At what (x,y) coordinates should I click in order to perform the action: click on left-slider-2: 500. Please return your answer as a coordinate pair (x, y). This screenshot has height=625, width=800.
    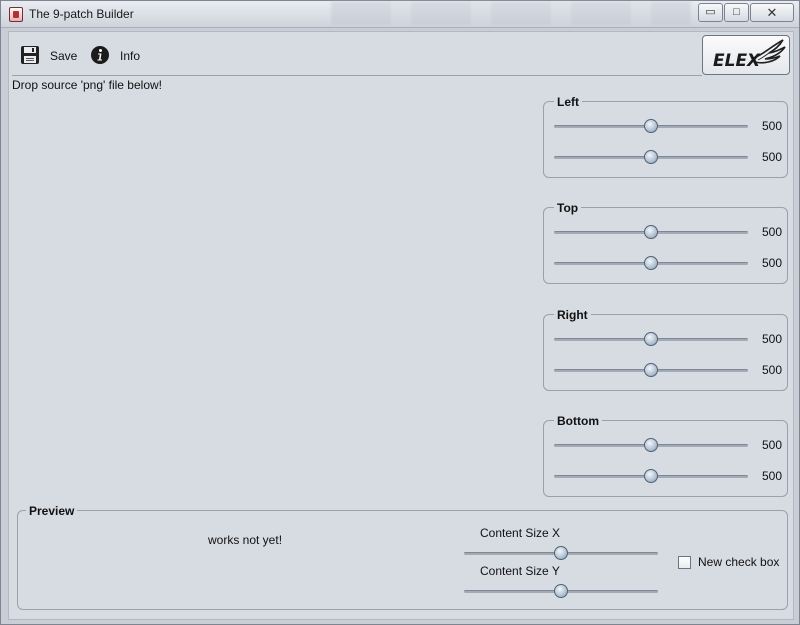
    Looking at the image, I should click on (667, 157).